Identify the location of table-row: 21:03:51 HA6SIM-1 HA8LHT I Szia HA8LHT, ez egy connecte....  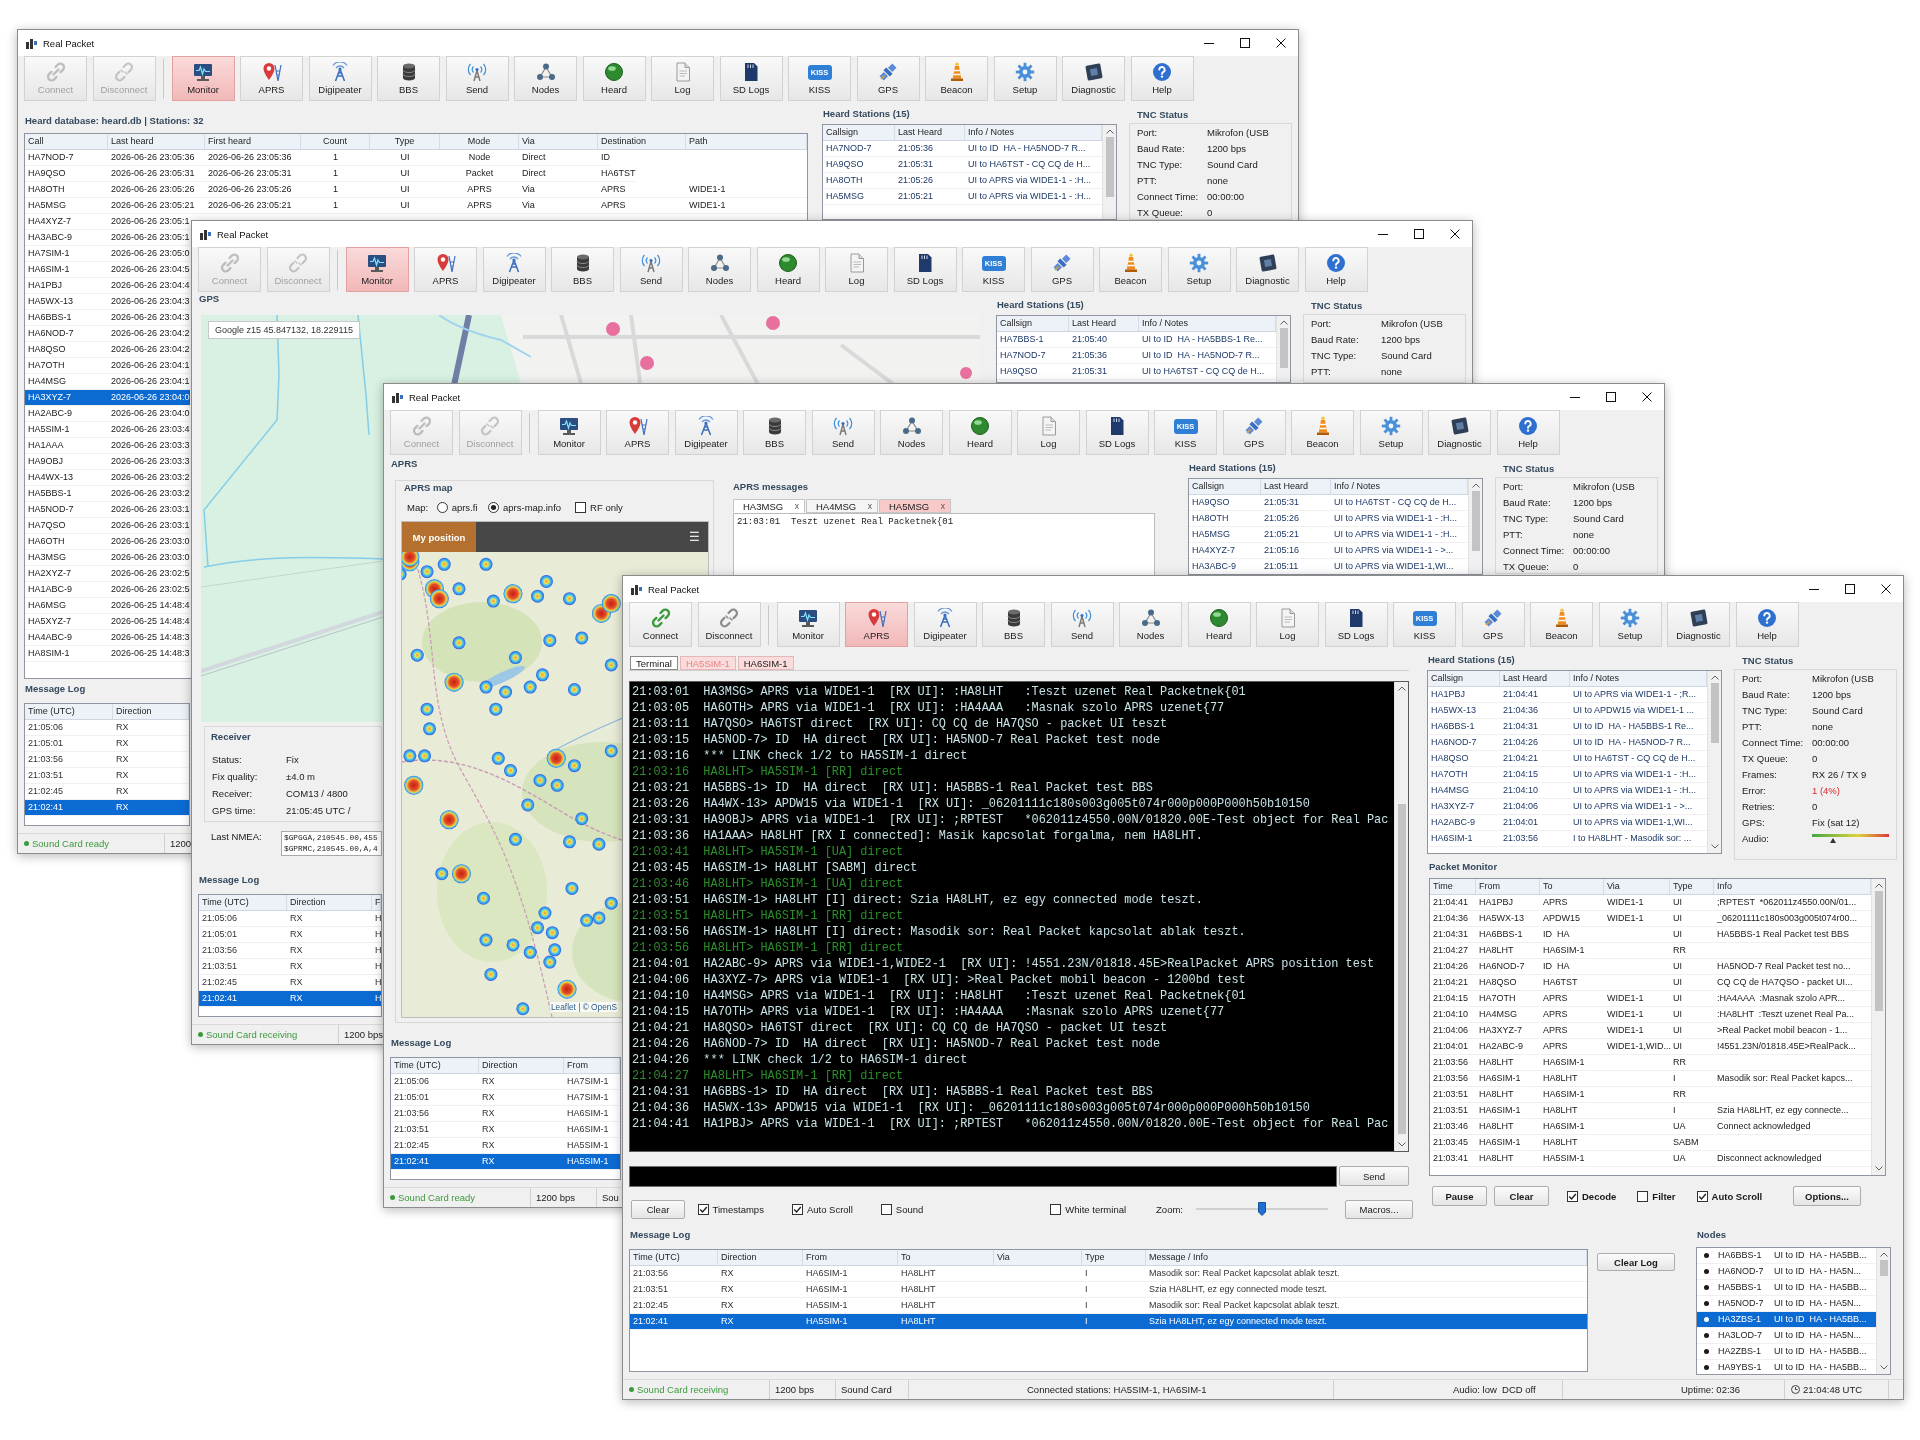
(1650, 1111).